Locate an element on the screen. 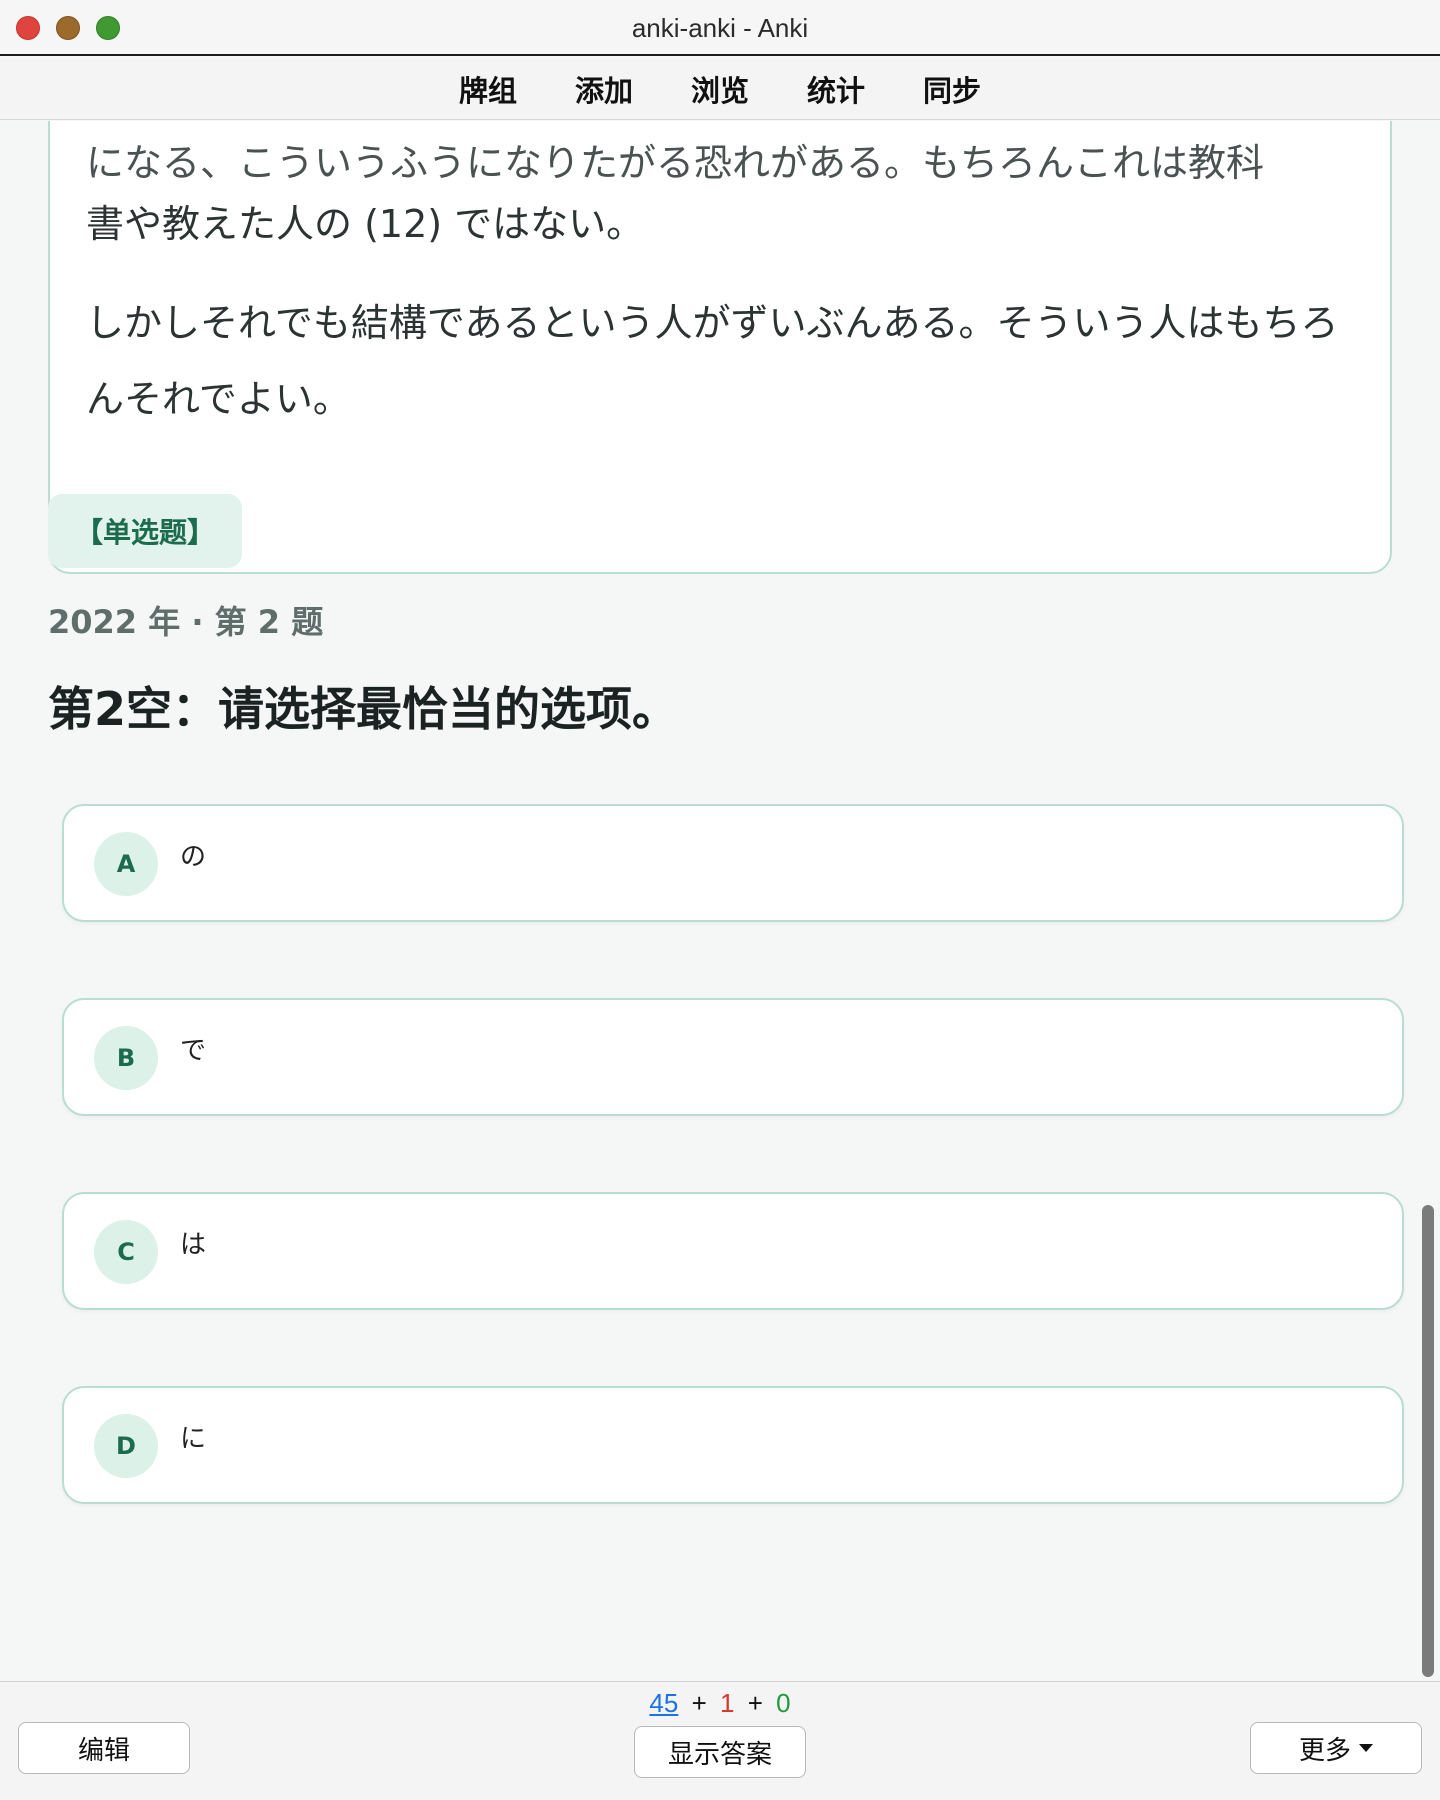 Image resolution: width=1440 pixels, height=1800 pixels. bottom-bar: 45 + 1 + 0 编辑 显示答案 更多 is located at coordinates (720, 1740).